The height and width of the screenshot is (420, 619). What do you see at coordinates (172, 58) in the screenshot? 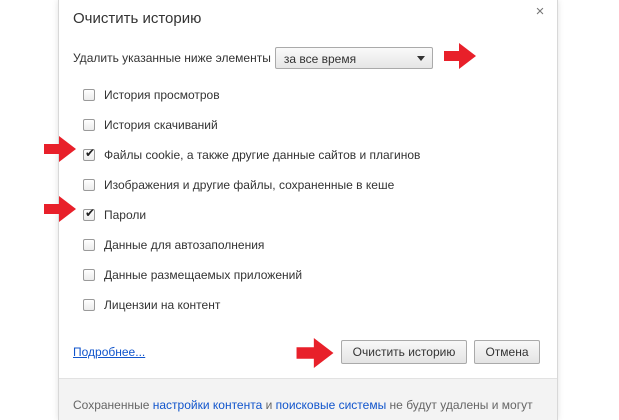
I see `time-range-label: Удалить указанные ниже элементы` at bounding box center [172, 58].